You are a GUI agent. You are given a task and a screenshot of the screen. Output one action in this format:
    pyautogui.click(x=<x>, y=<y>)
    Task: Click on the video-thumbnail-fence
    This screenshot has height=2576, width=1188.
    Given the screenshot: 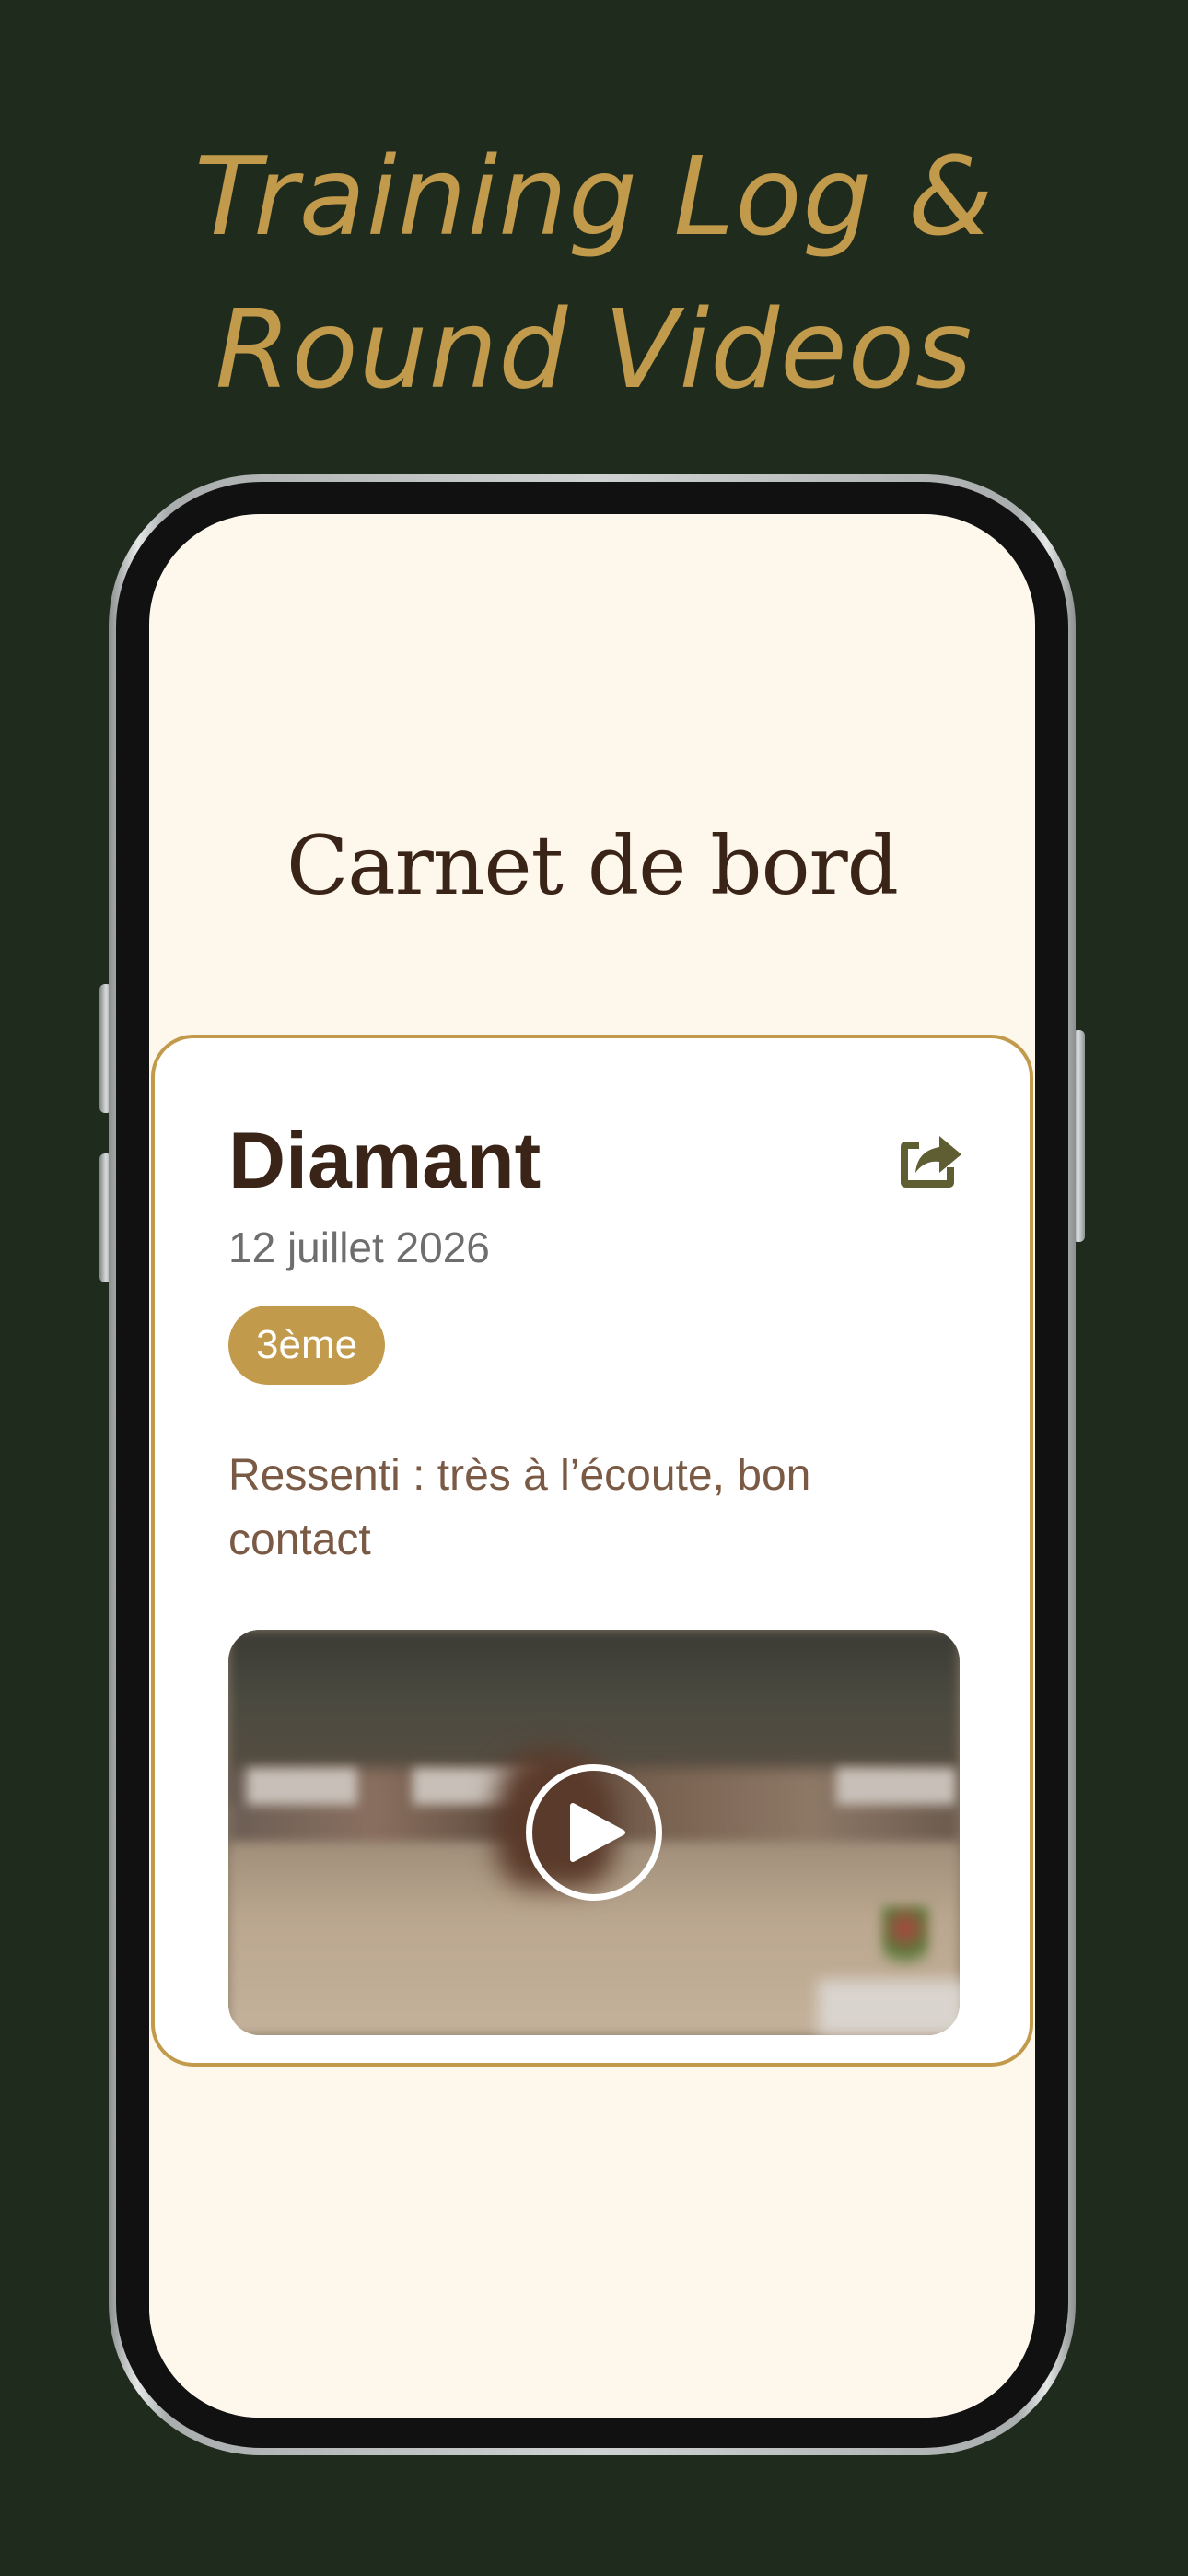 What is the action you would take?
    pyautogui.click(x=889, y=2008)
    